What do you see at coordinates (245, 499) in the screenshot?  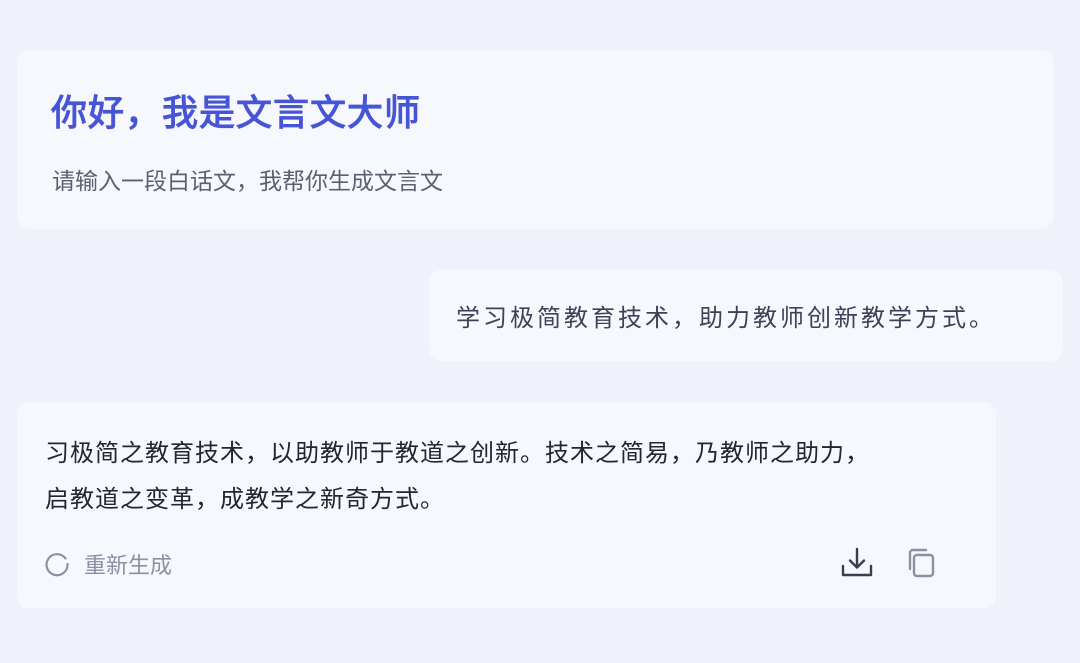 I see `reply-line: 启教道之变革，成教学之新奇方式。` at bounding box center [245, 499].